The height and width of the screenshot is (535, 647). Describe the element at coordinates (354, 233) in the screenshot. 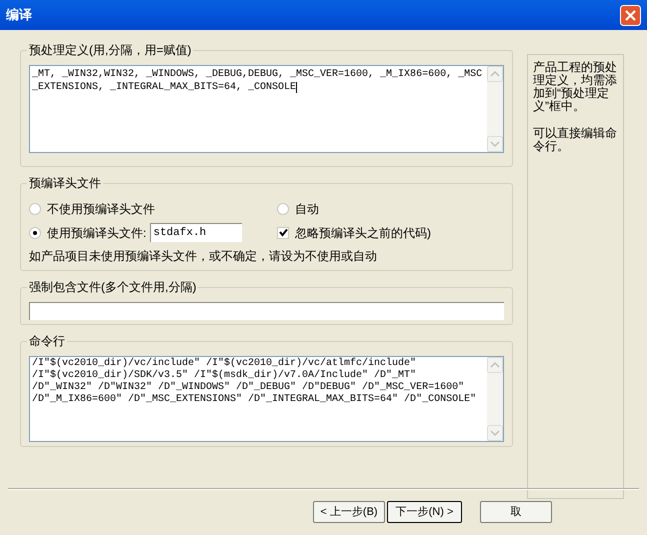

I see `ignore-checkbox: 忽略预编译头之前的代码)` at that location.